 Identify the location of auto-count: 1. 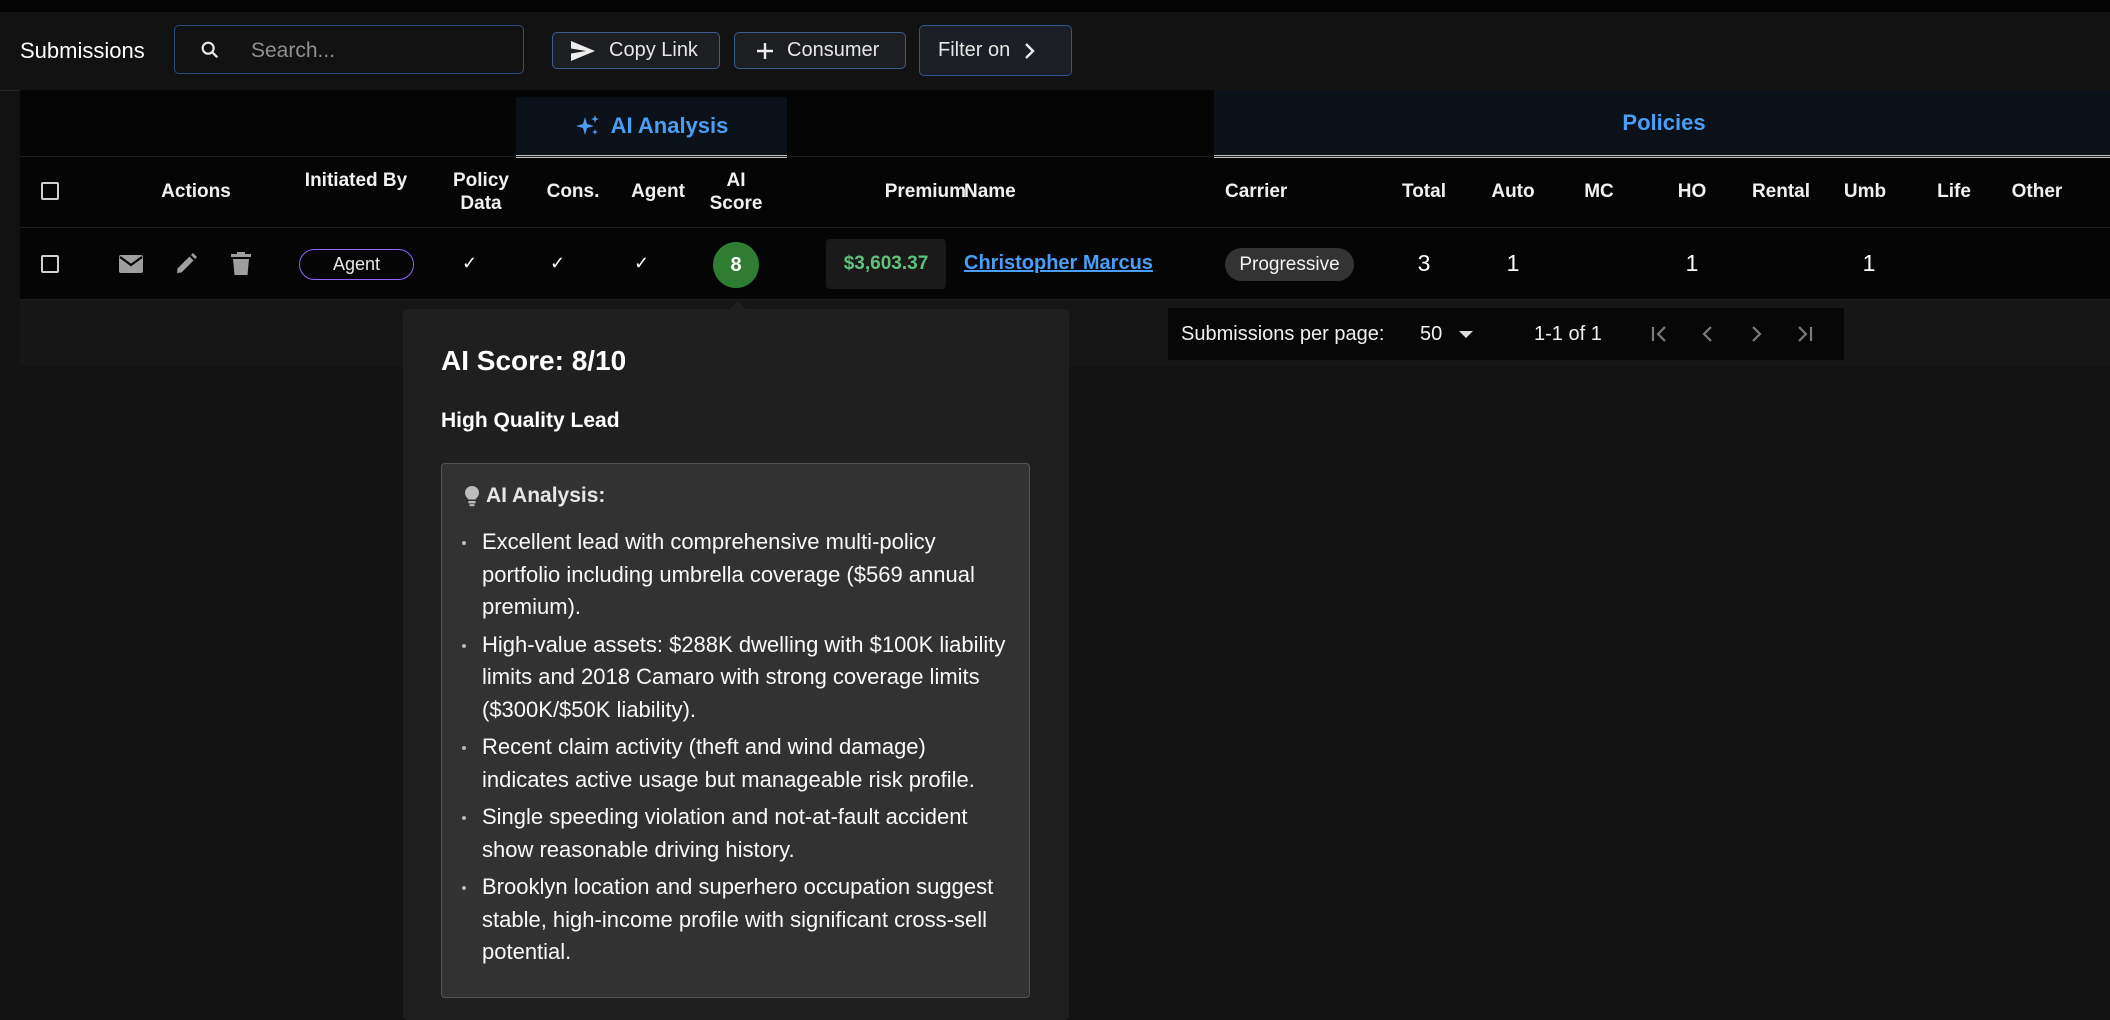
(1513, 263).